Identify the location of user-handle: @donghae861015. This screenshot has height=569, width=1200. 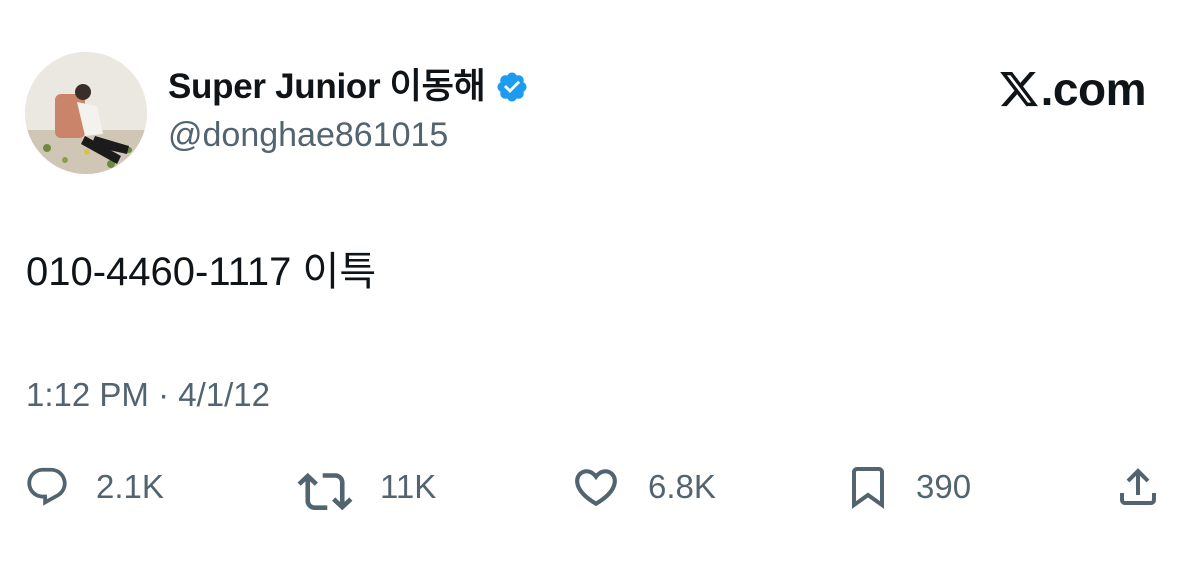
(308, 135).